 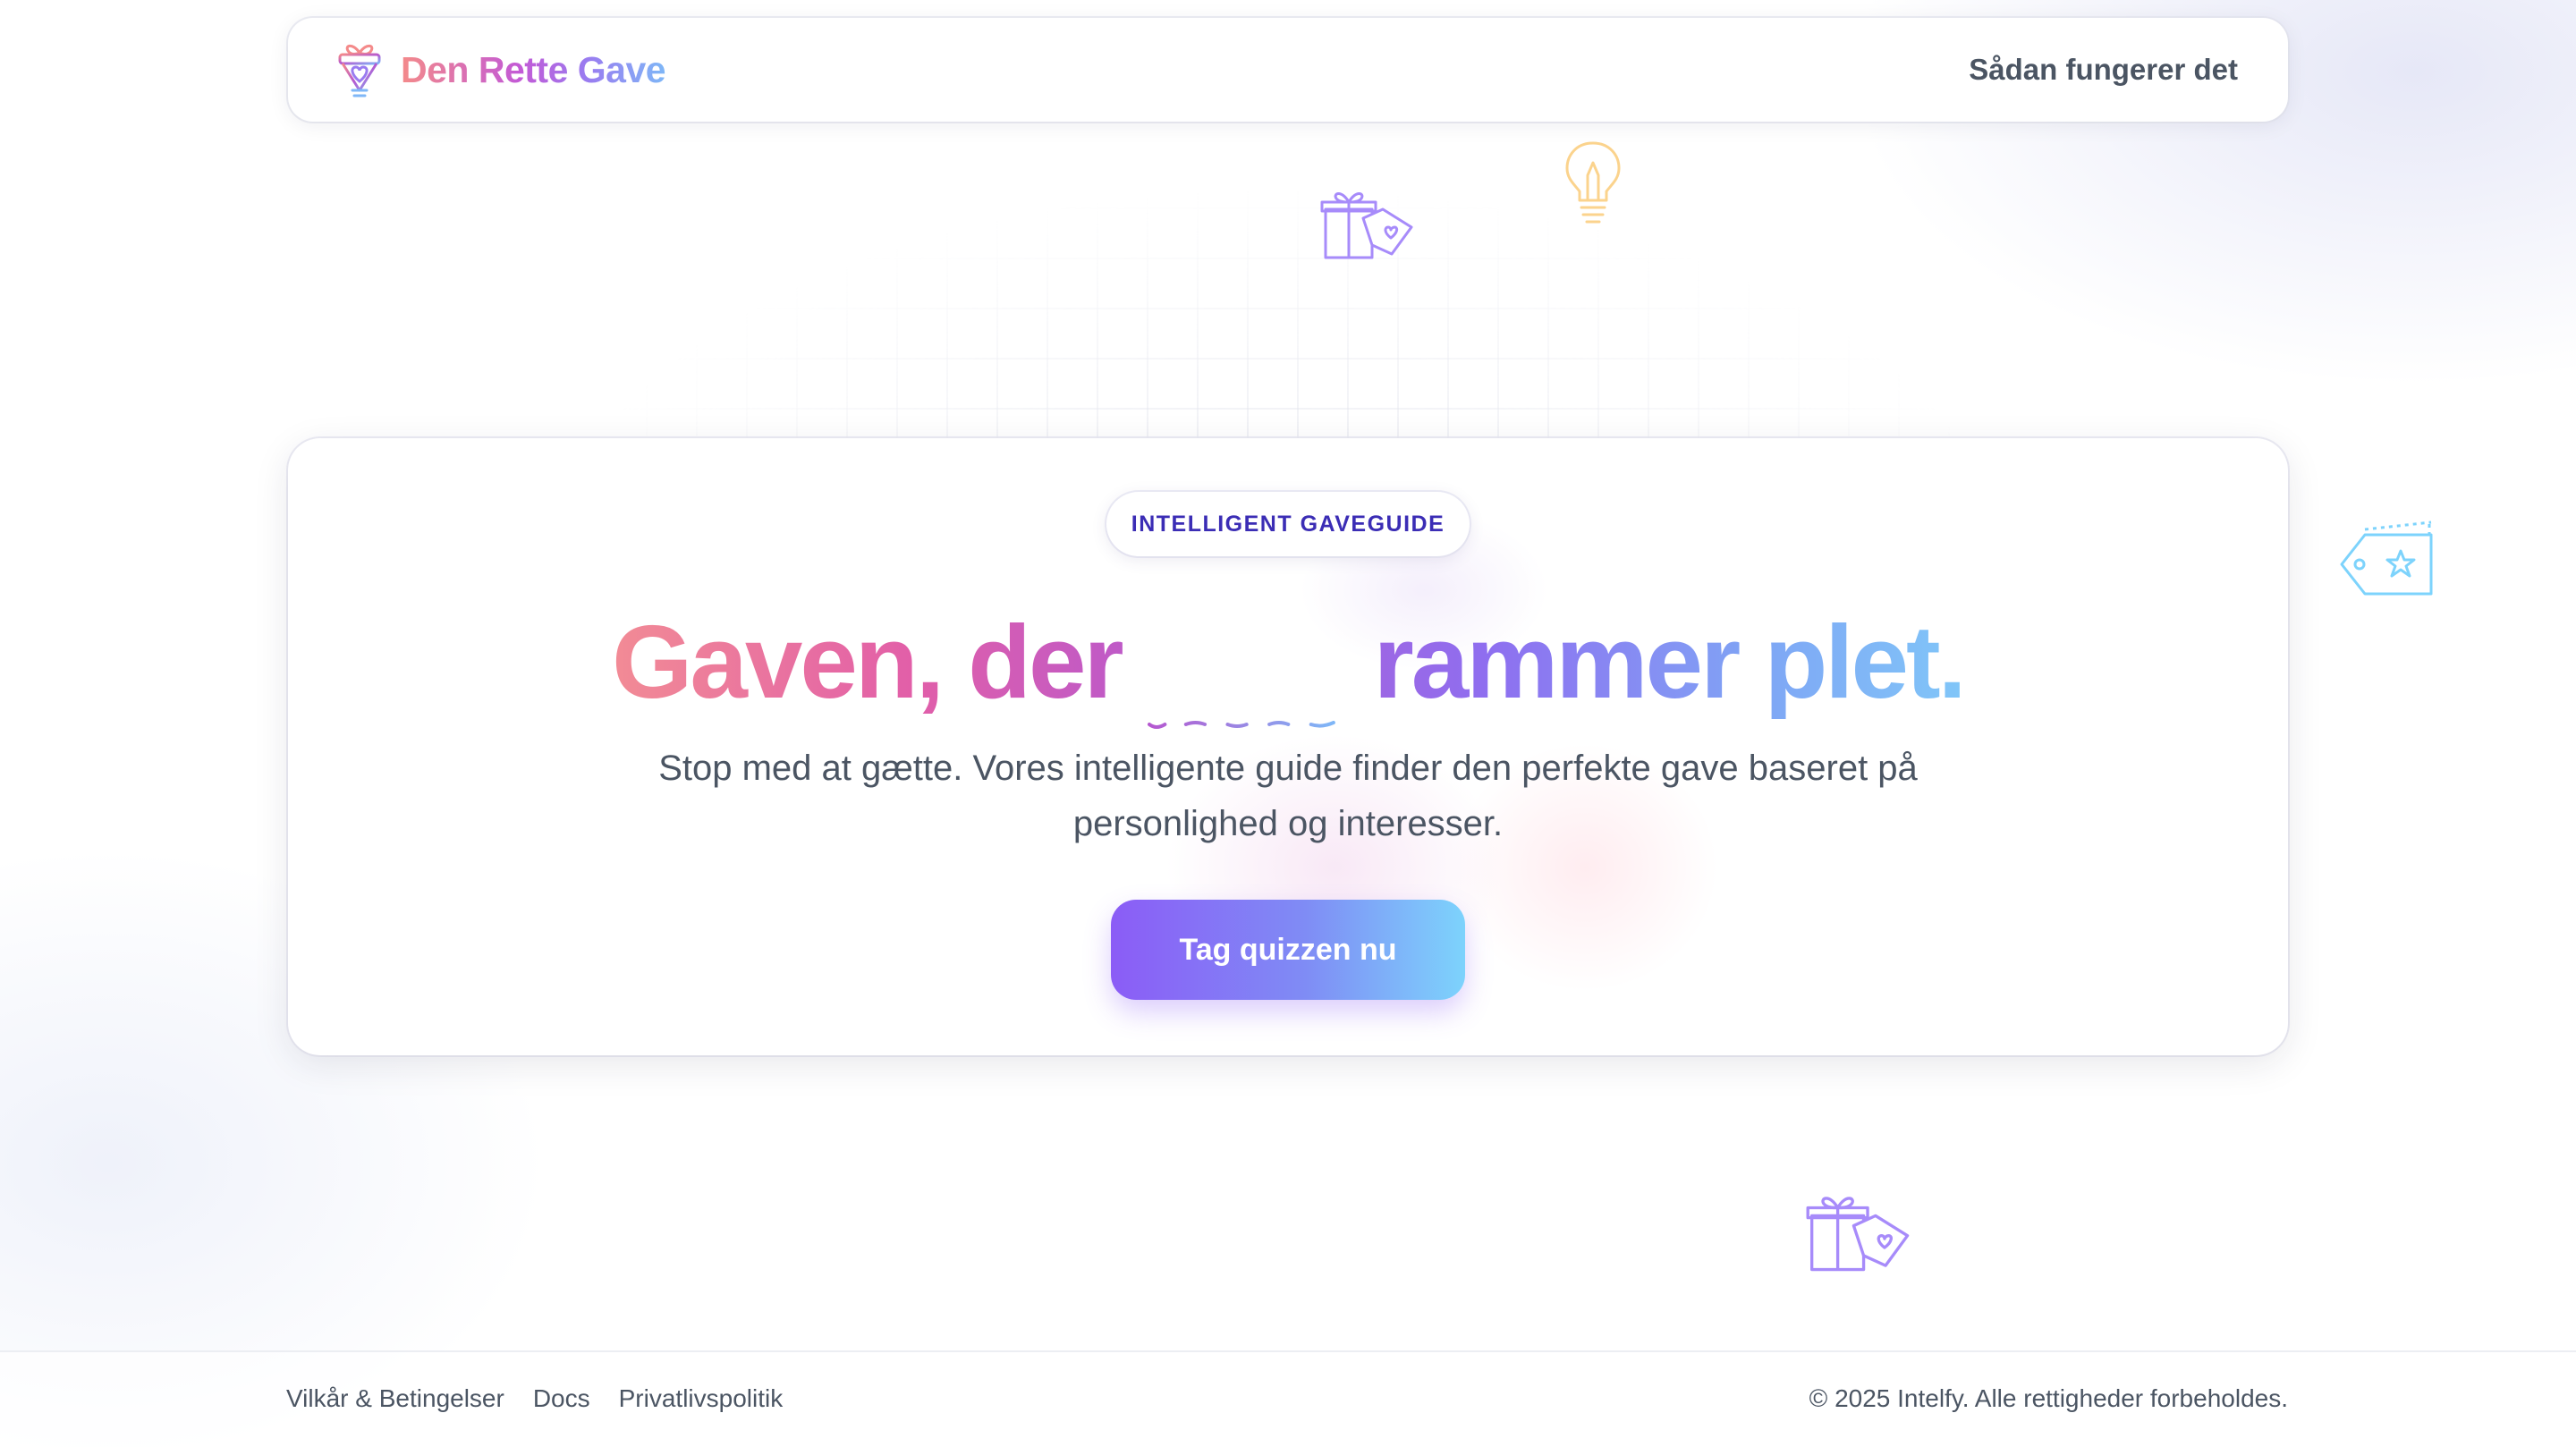 I want to click on headline-emphasis: altid, so click(x=1247, y=666).